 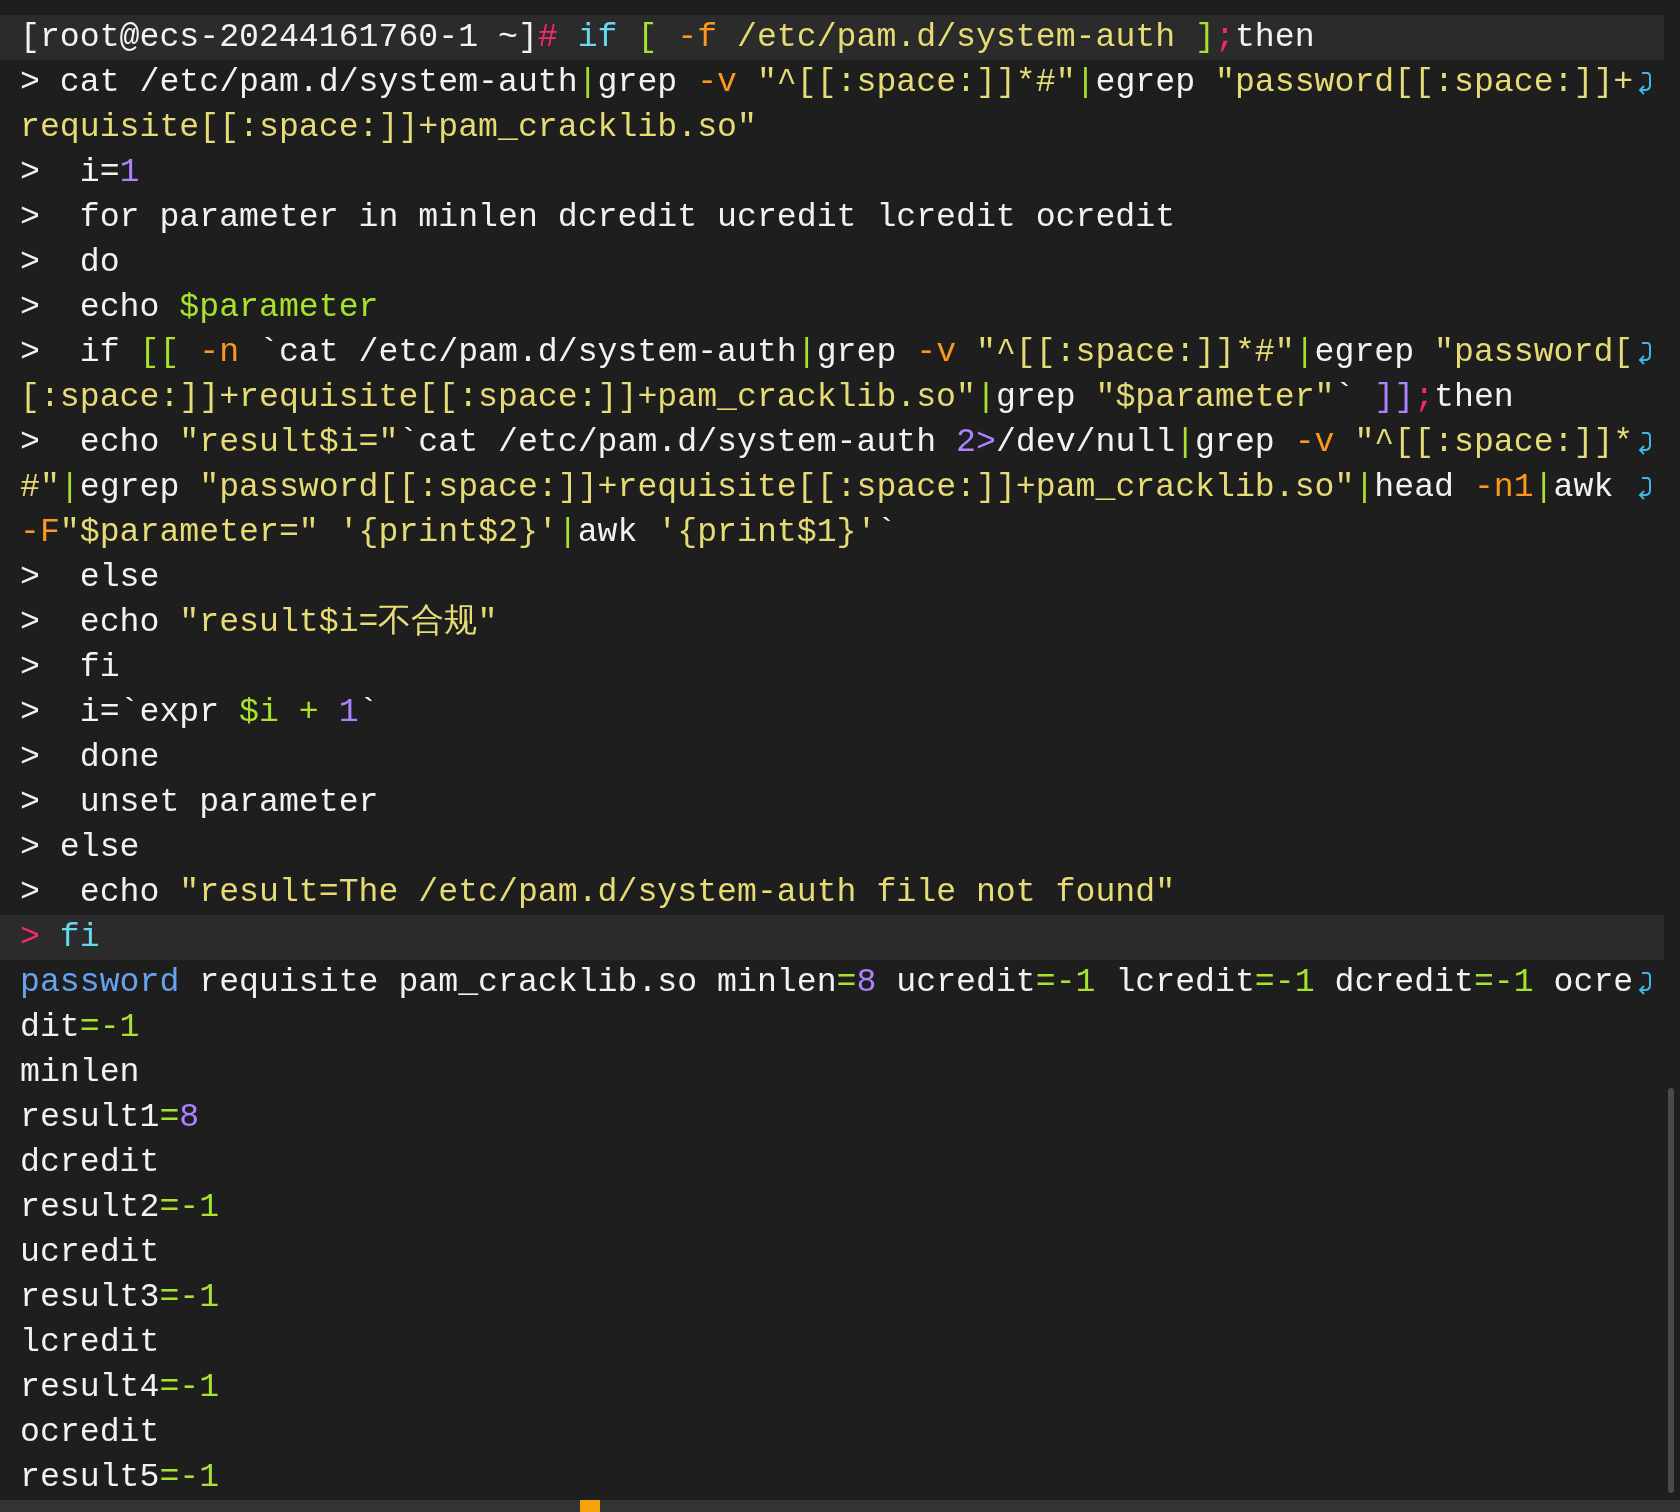 I want to click on terminal-line: result1=8, so click(x=110, y=1117).